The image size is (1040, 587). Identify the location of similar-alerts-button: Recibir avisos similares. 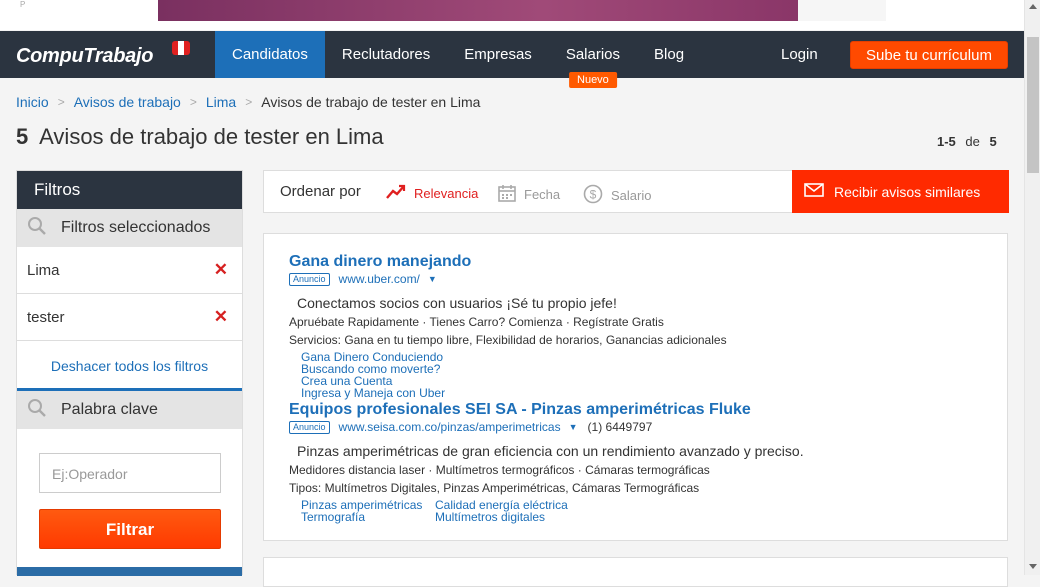
(900, 191).